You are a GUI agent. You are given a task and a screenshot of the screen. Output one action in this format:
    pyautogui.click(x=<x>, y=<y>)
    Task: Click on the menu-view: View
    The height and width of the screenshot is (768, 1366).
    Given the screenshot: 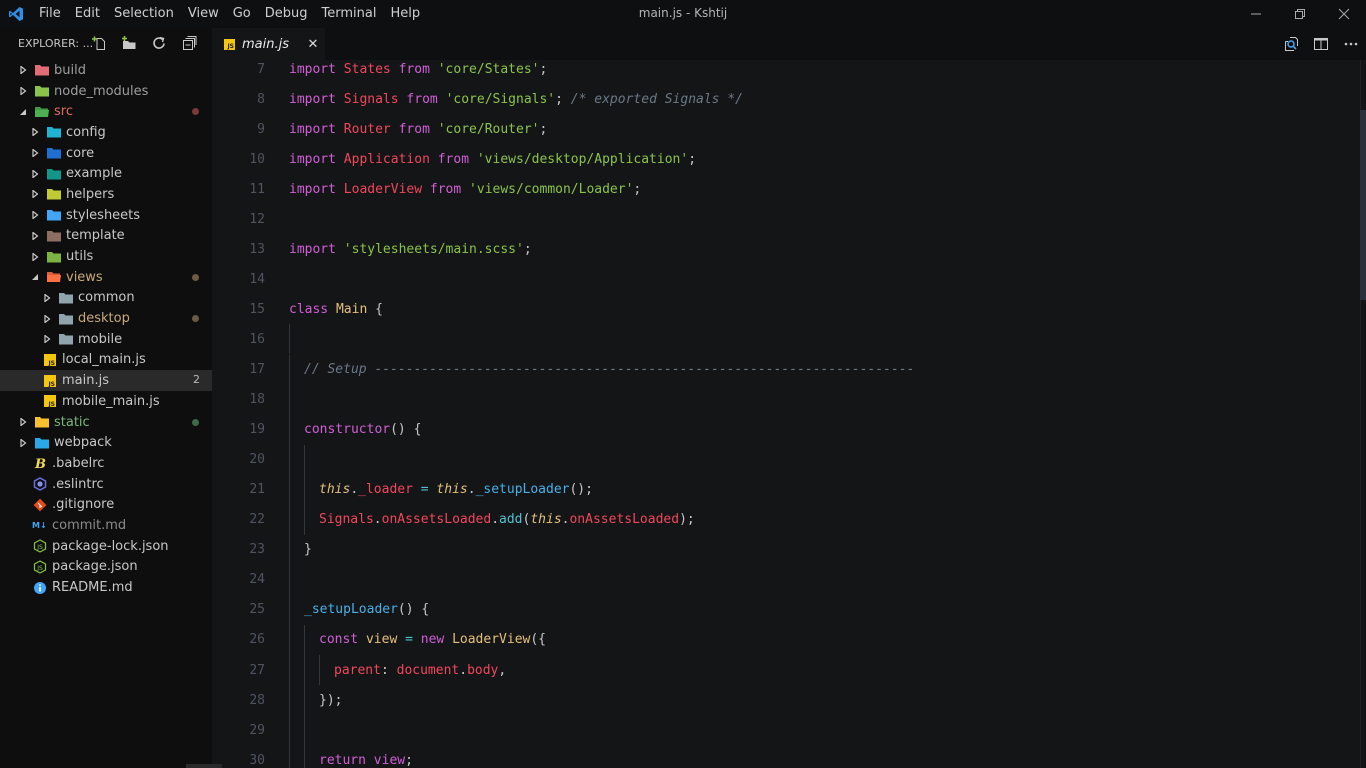 What is the action you would take?
    pyautogui.click(x=203, y=14)
    